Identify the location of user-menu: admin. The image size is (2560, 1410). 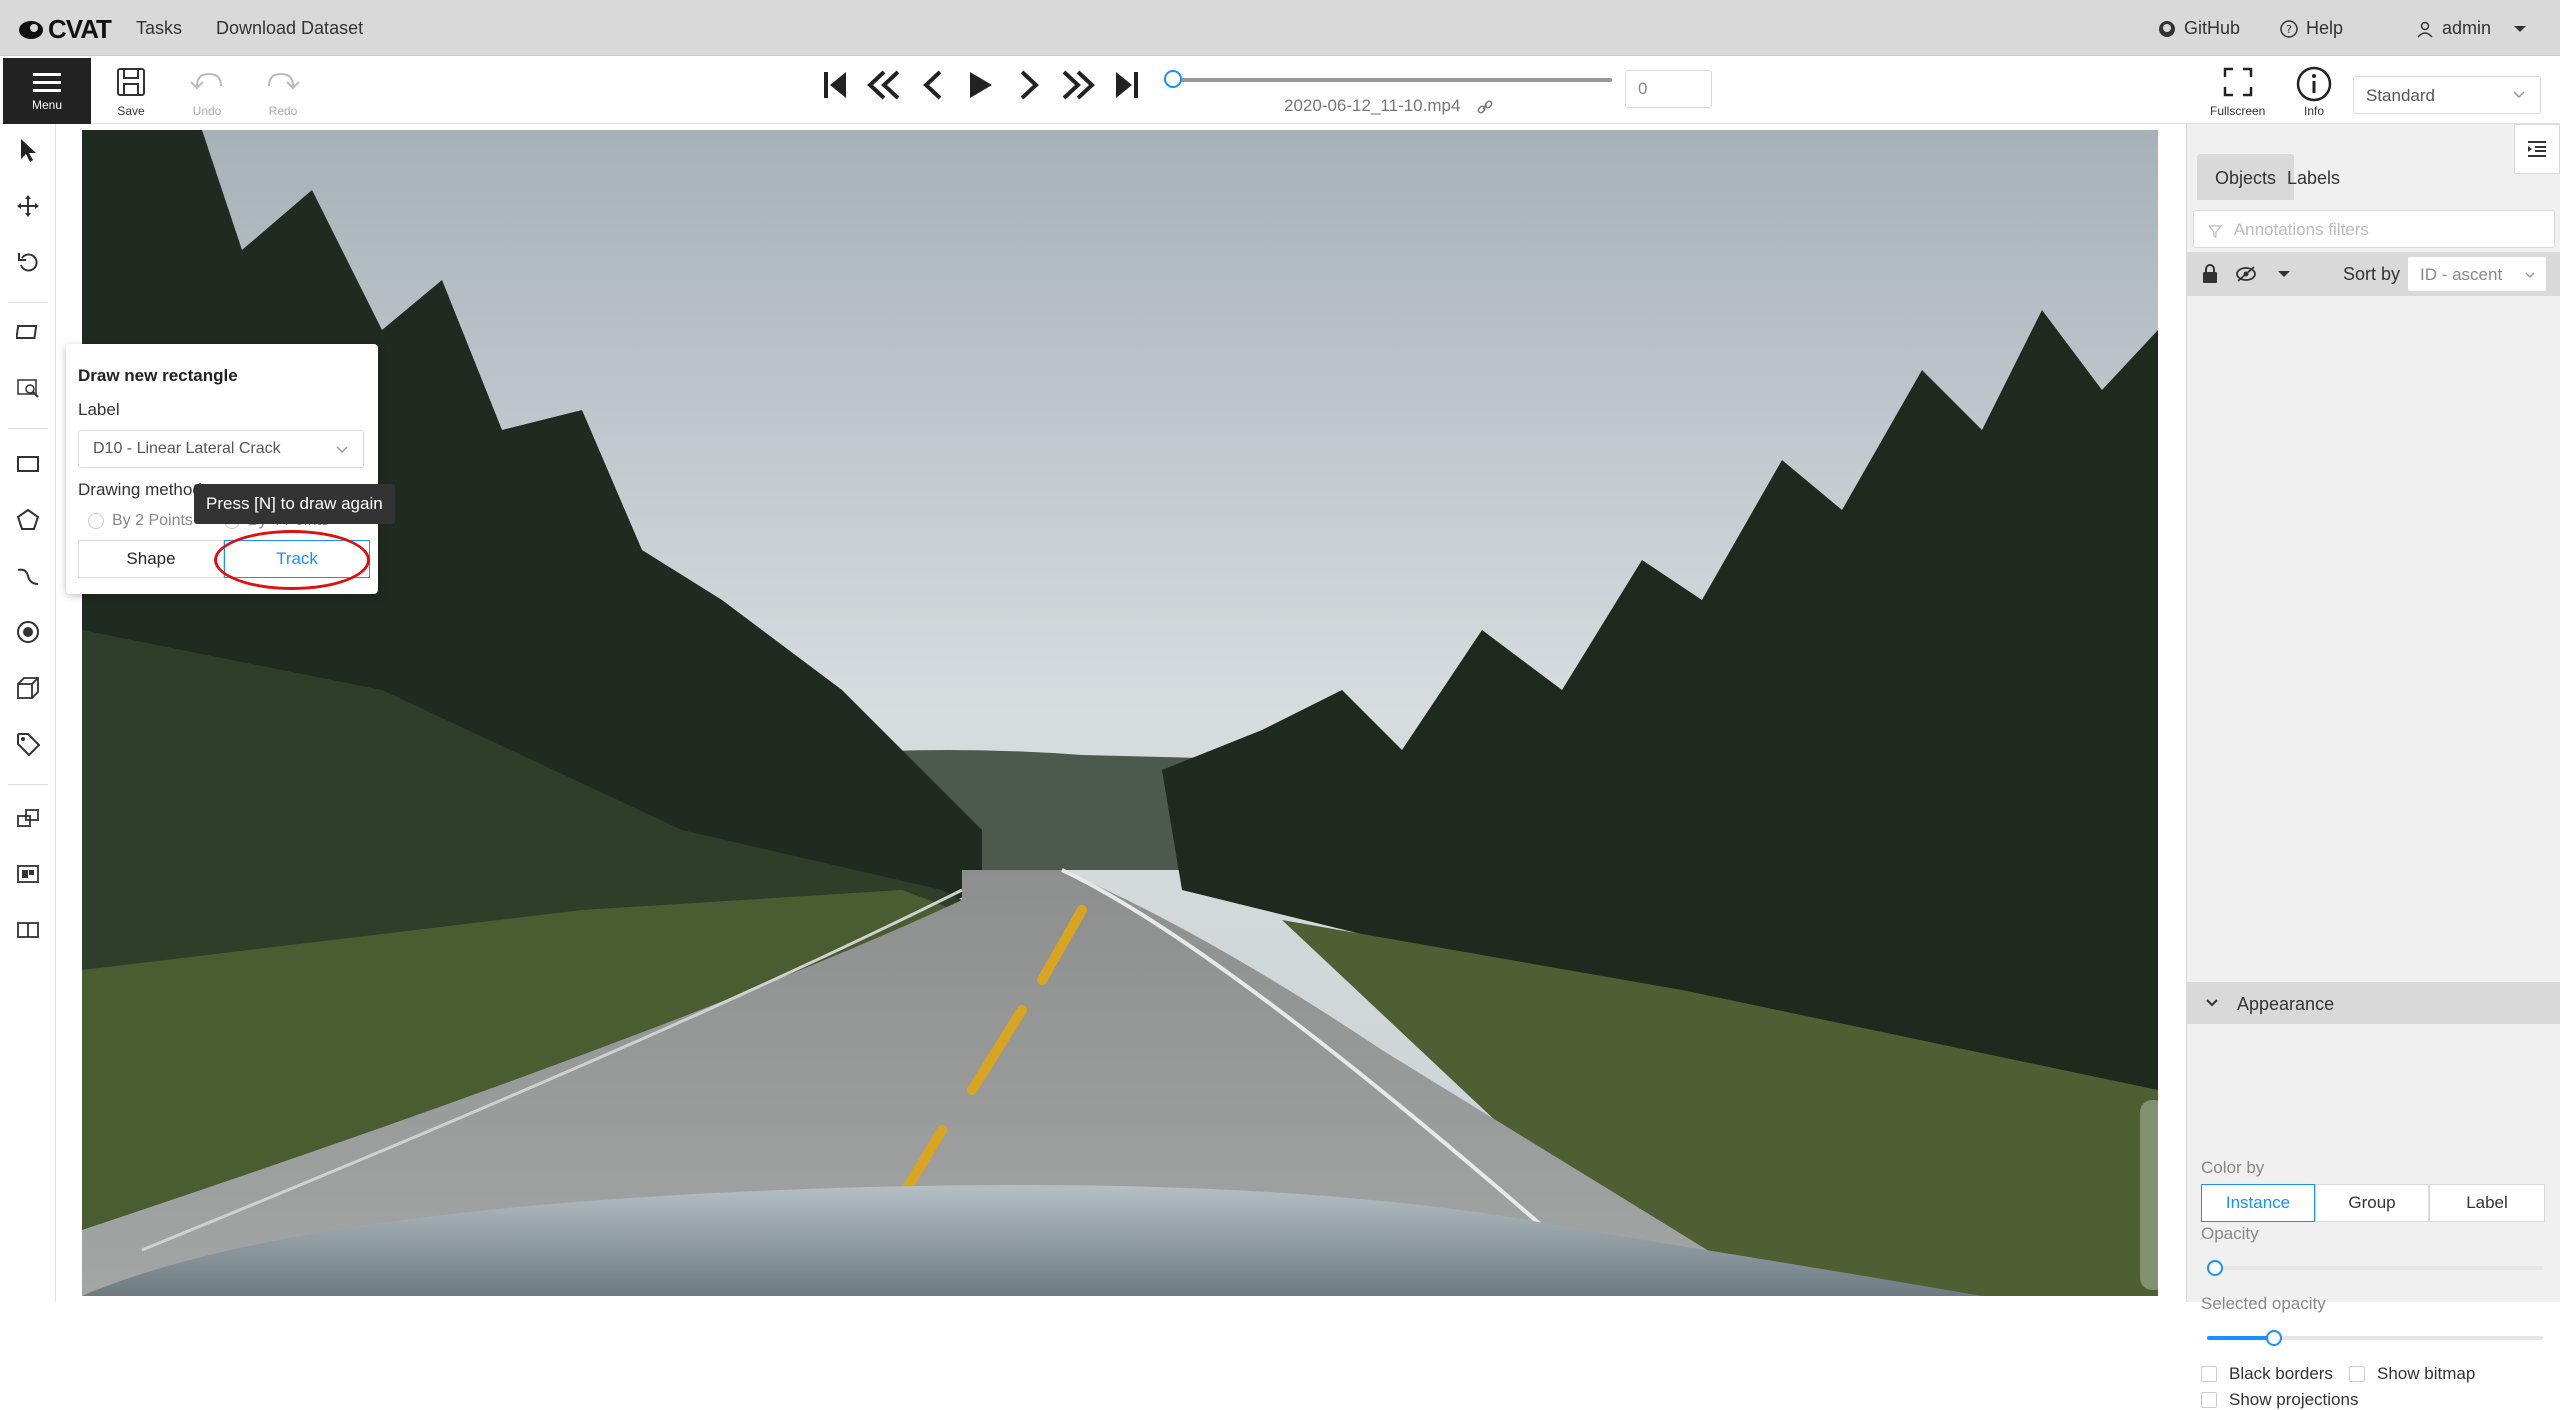
(2471, 28).